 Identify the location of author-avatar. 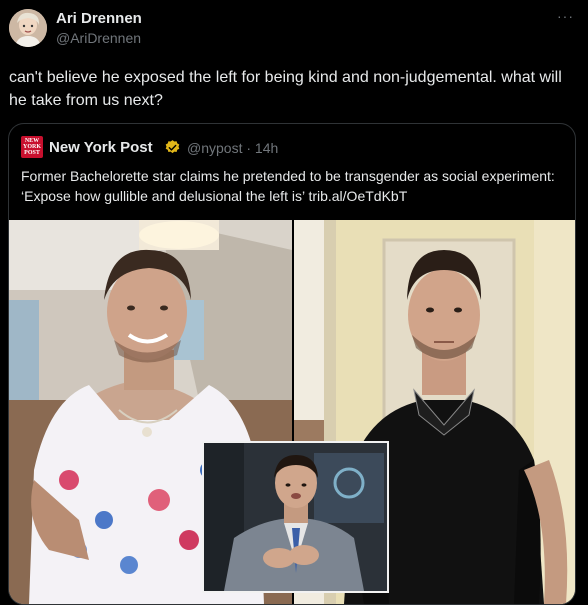
(28, 28).